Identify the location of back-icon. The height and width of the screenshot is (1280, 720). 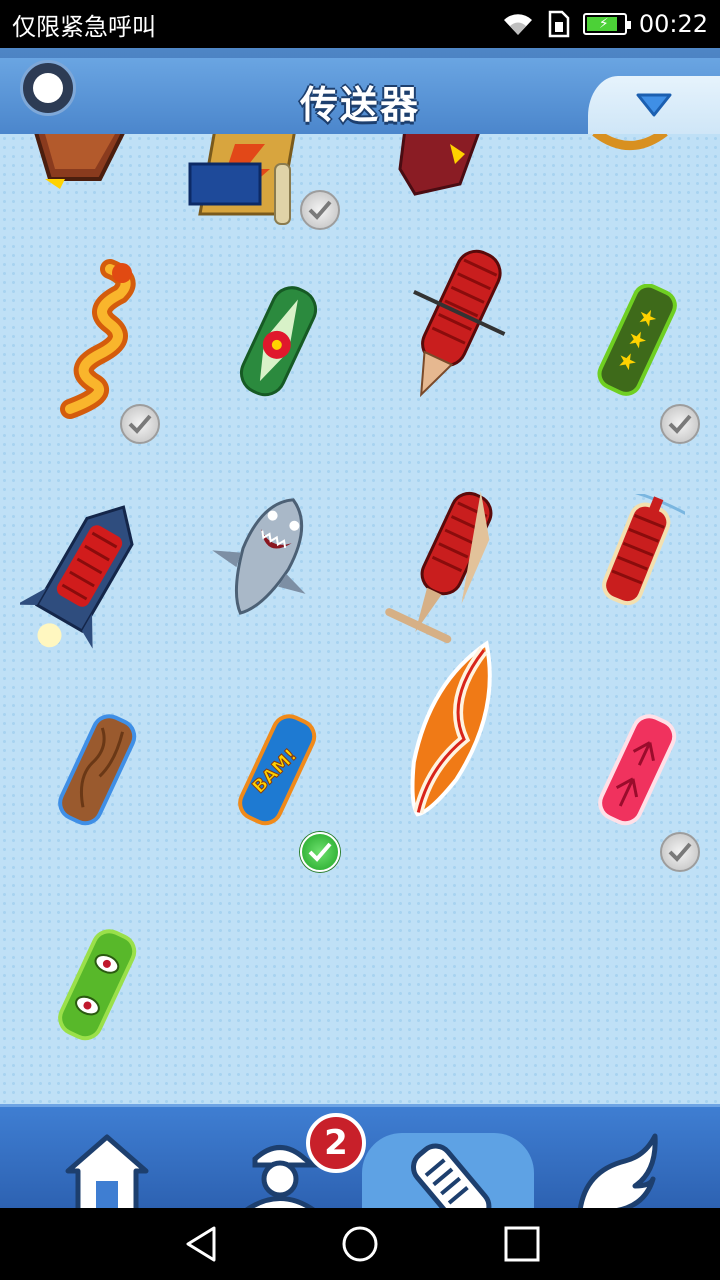
(201, 1244).